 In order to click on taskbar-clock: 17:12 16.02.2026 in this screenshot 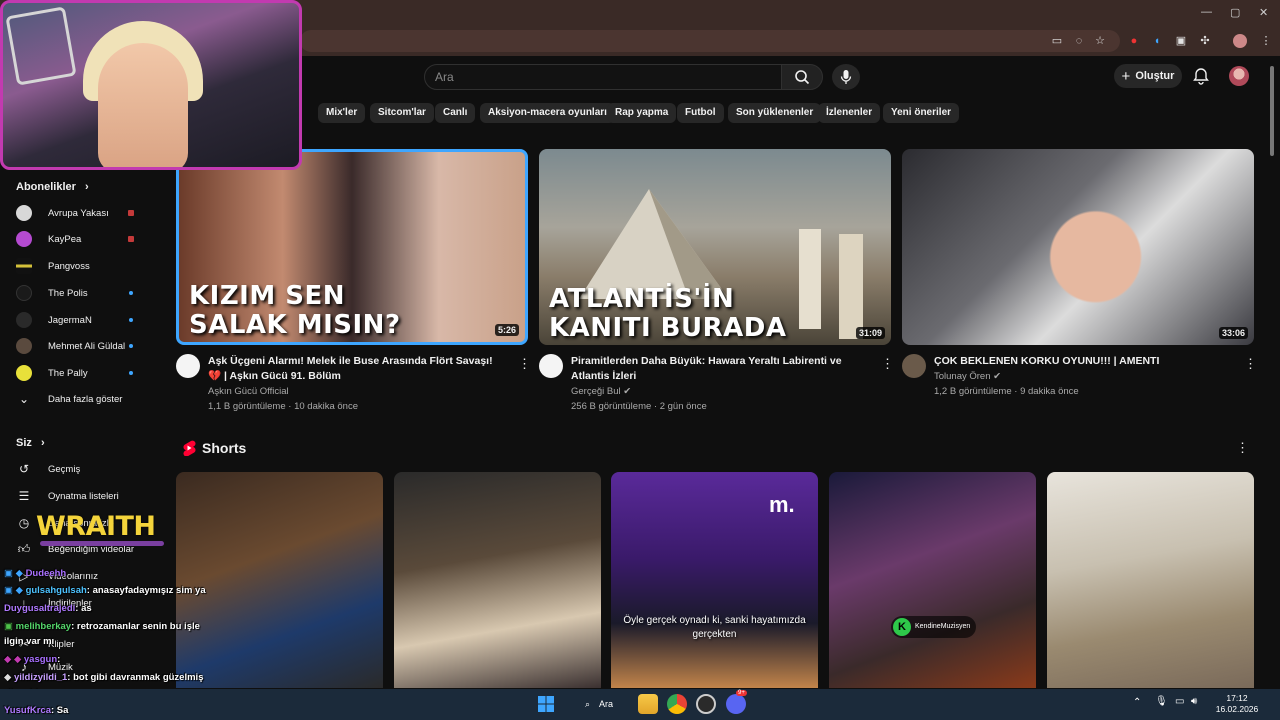, I will do `click(1237, 704)`.